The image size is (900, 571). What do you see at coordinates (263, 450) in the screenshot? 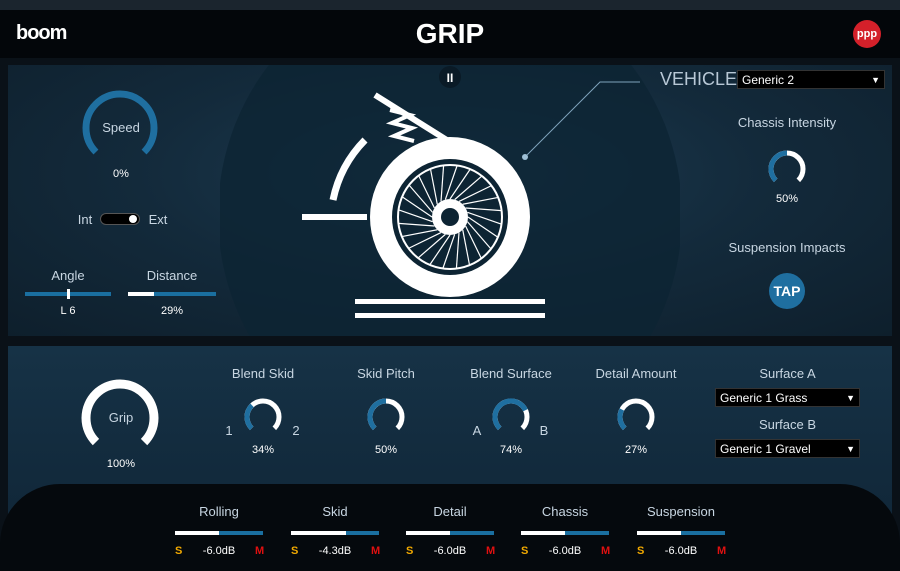
I see `knob-value: 34%` at bounding box center [263, 450].